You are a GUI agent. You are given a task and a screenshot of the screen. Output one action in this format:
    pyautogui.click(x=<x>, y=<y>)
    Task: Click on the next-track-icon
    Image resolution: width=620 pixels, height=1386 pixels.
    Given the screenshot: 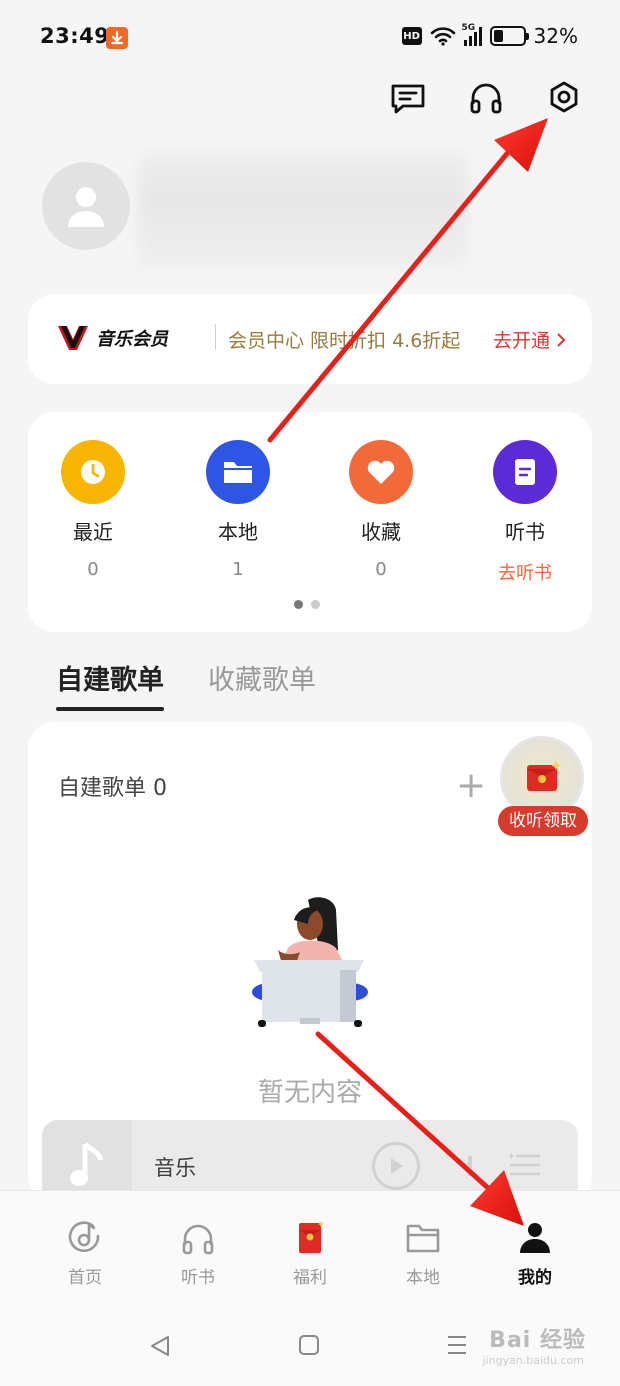 What is the action you would take?
    pyautogui.click(x=464, y=1166)
    